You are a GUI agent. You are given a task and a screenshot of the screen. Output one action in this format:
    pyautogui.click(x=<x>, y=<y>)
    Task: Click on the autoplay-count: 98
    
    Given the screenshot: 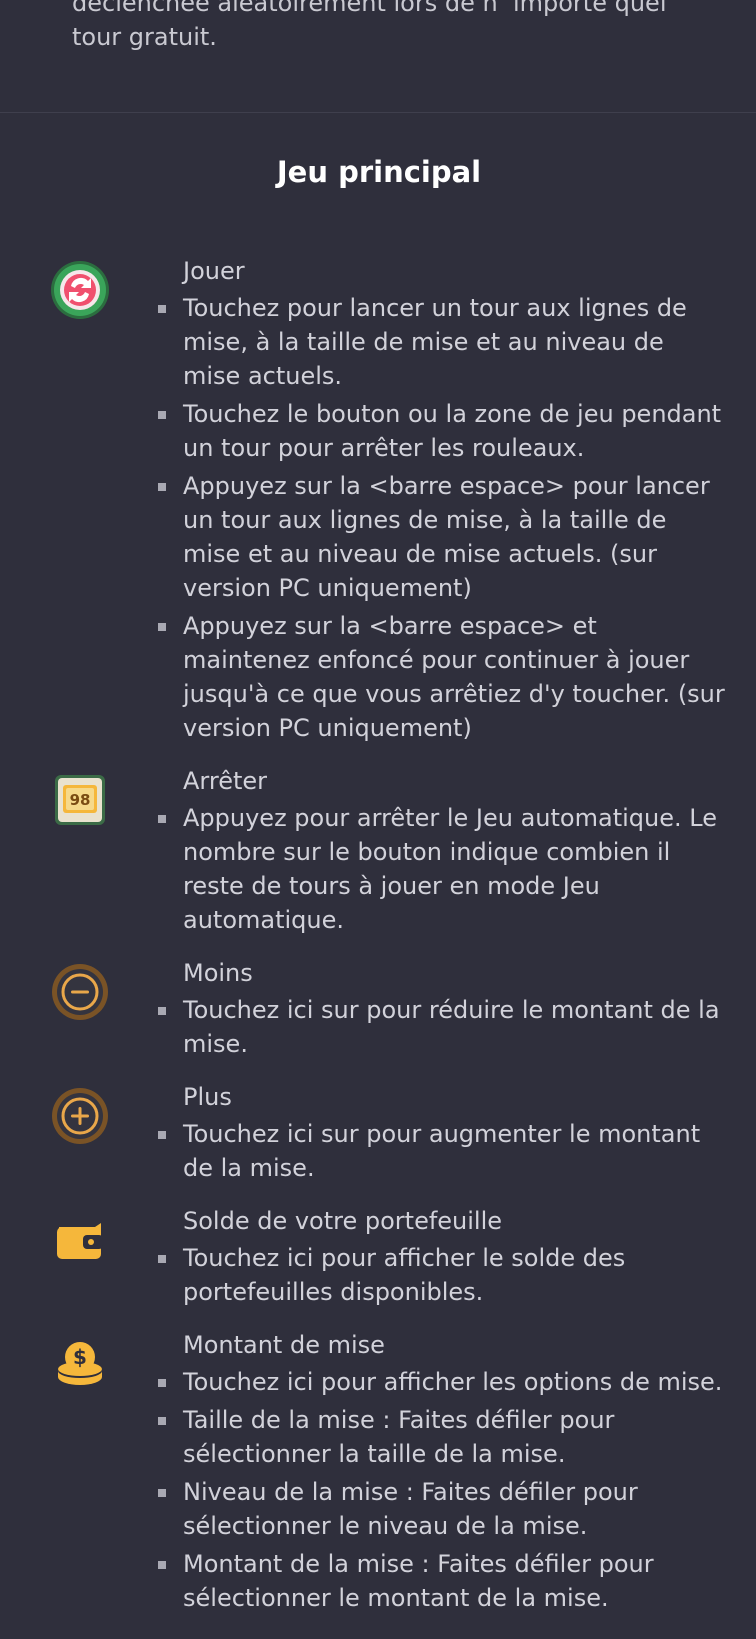 What is the action you would take?
    pyautogui.click(x=80, y=800)
    